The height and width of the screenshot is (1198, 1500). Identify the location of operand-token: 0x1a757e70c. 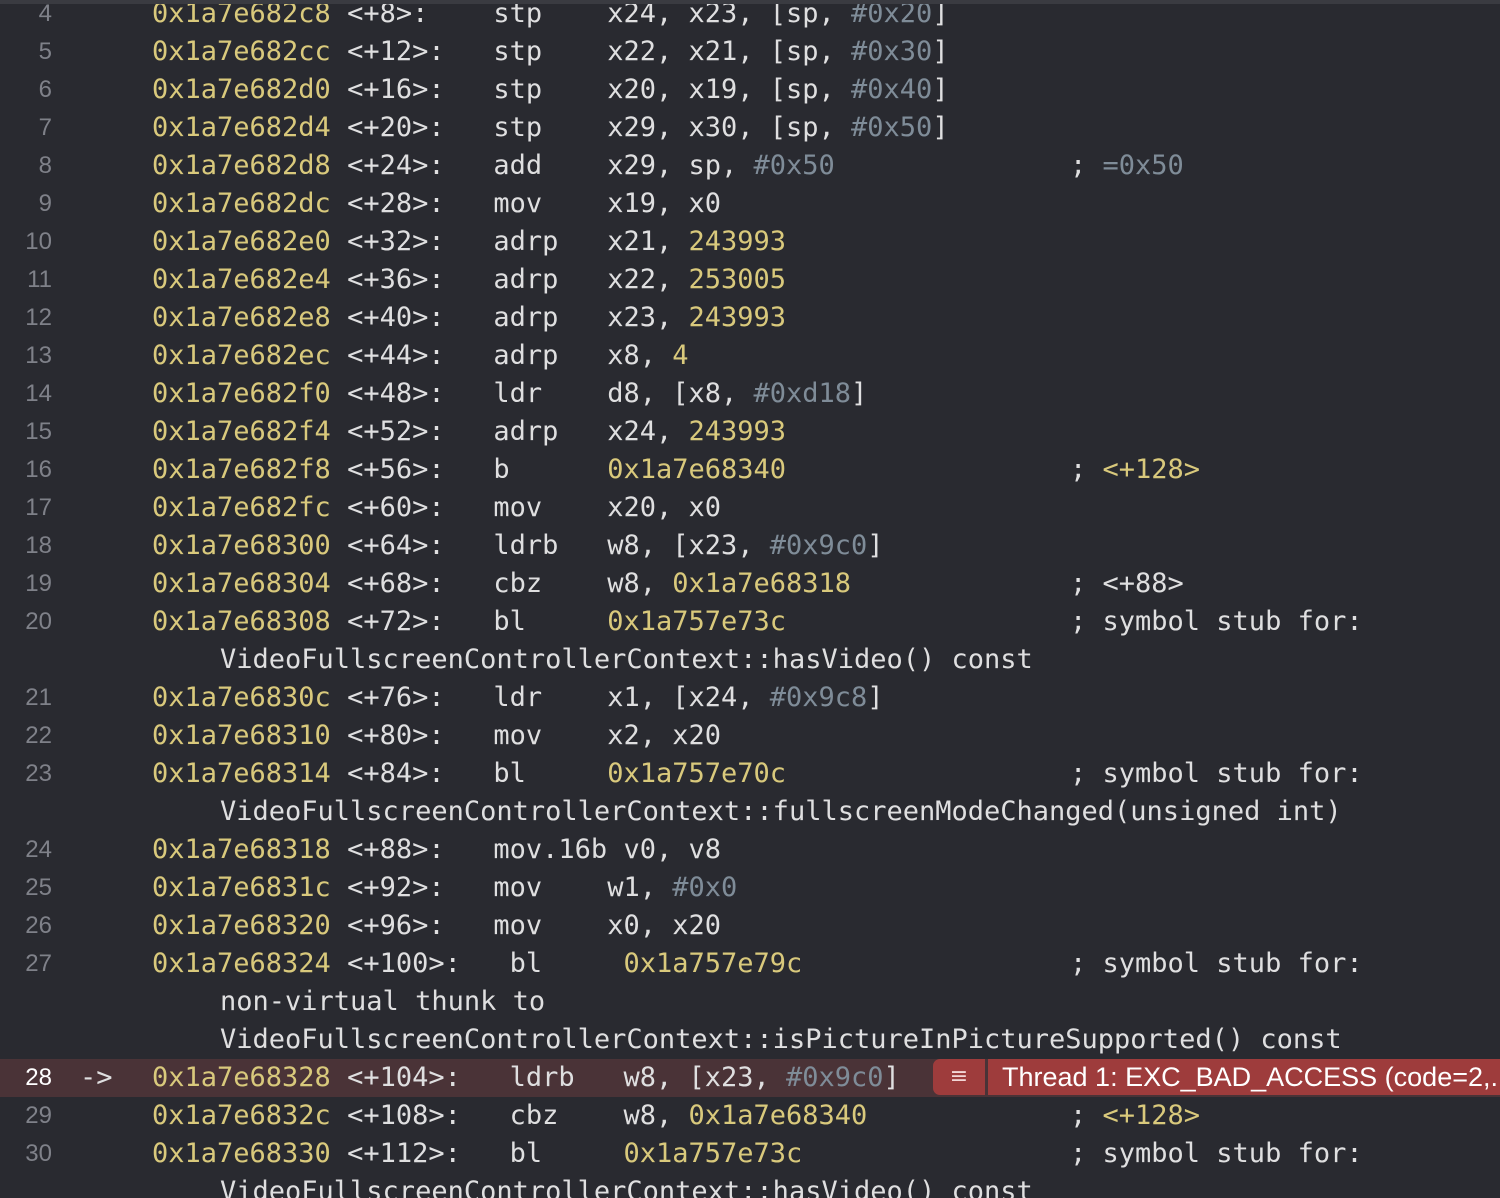
(696, 773).